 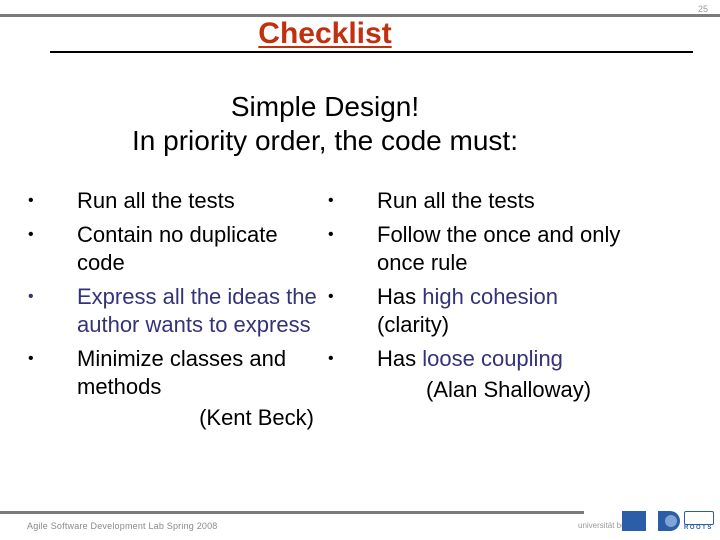 What do you see at coordinates (325, 33) in the screenshot?
I see `slide-title: Checklist` at bounding box center [325, 33].